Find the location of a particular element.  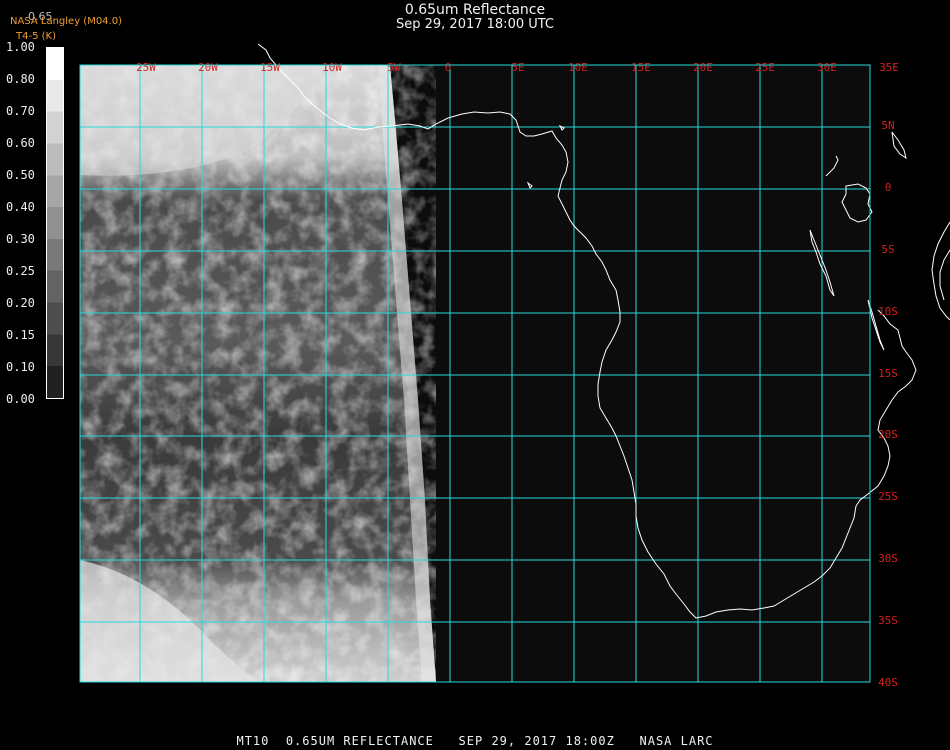

latitude-label: 35S is located at coordinates (888, 620).